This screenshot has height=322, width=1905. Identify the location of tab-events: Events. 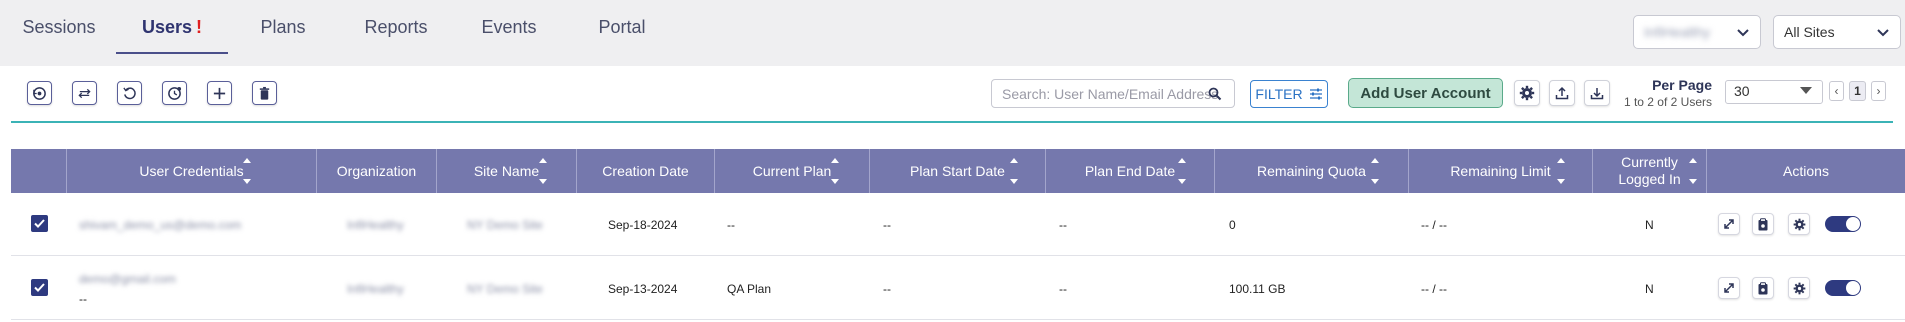
(509, 27).